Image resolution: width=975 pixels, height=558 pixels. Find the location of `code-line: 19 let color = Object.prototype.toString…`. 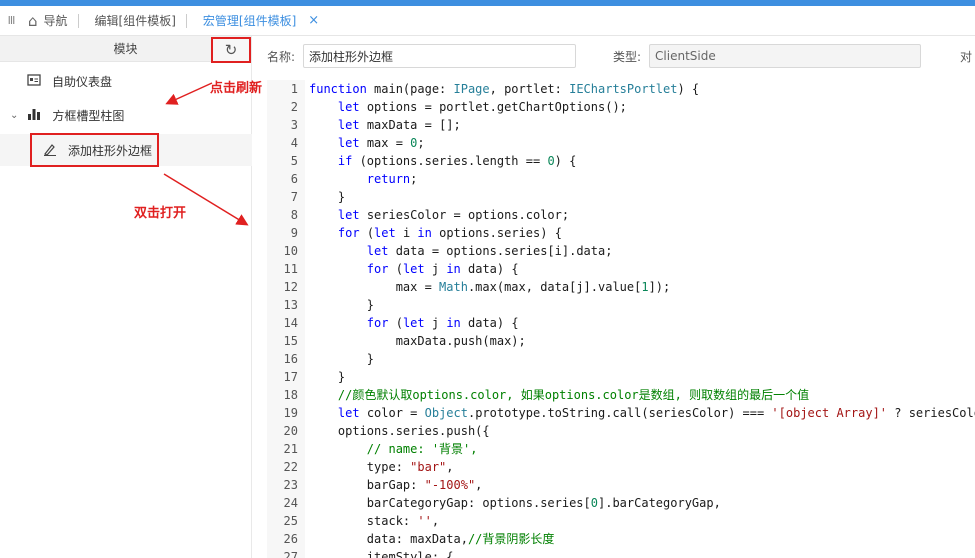

code-line: 19 let color = Object.prototype.toString… is located at coordinates (621, 413).